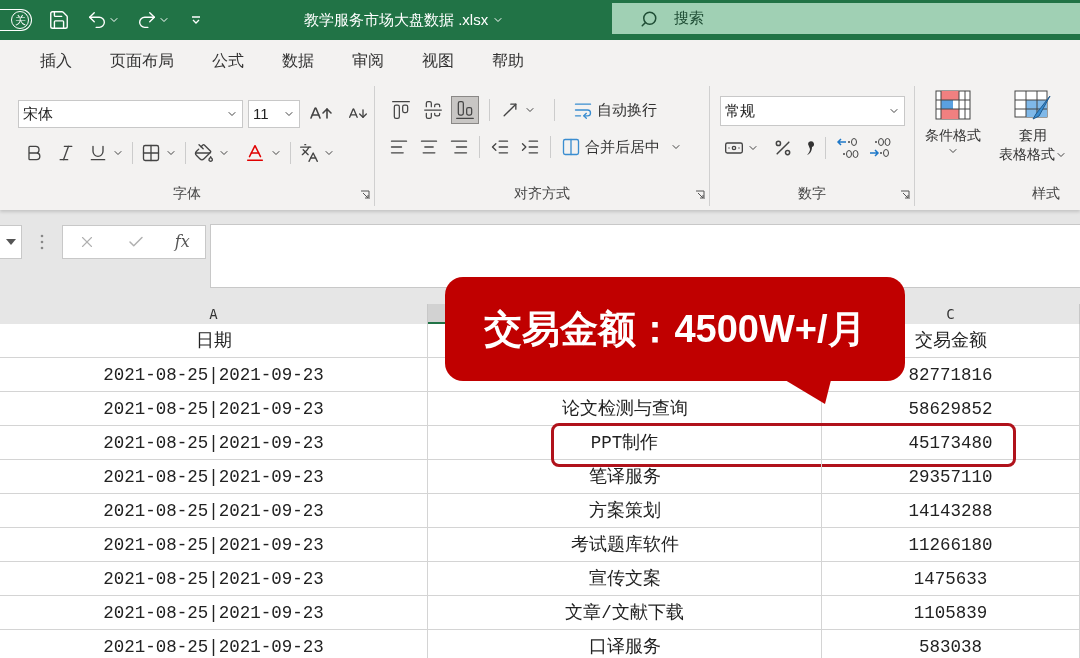  What do you see at coordinates (624, 613) in the screenshot?
I see `table-cell-text: 文章/文献下载` at bounding box center [624, 613].